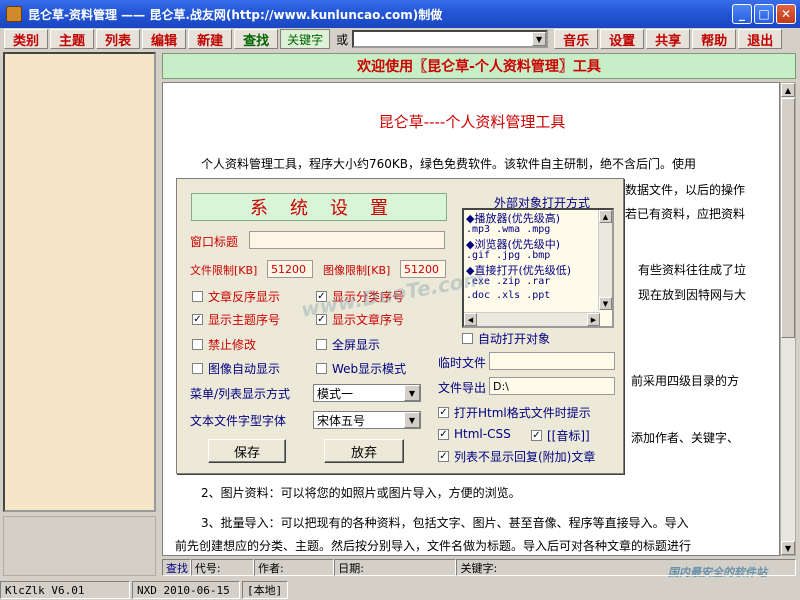  What do you see at coordinates (367, 393) in the screenshot?
I see `menu-mode-select: 模式一 ▼` at bounding box center [367, 393].